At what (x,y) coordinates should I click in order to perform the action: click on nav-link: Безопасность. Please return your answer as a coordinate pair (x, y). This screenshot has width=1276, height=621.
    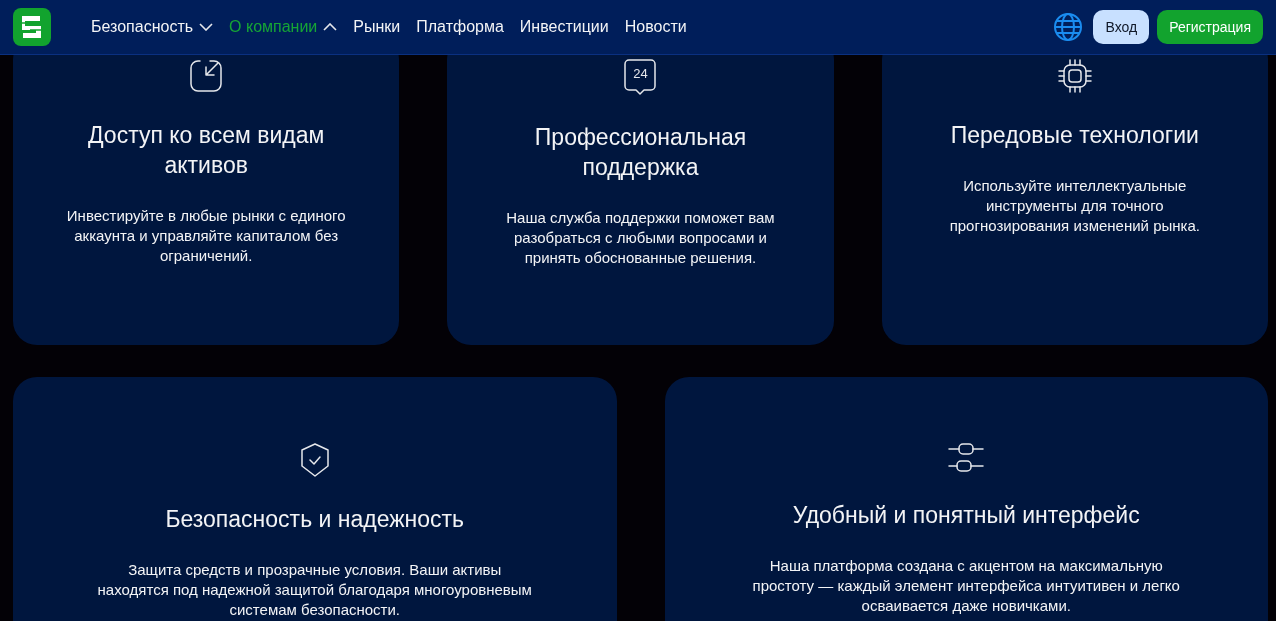
    Looking at the image, I should click on (152, 27).